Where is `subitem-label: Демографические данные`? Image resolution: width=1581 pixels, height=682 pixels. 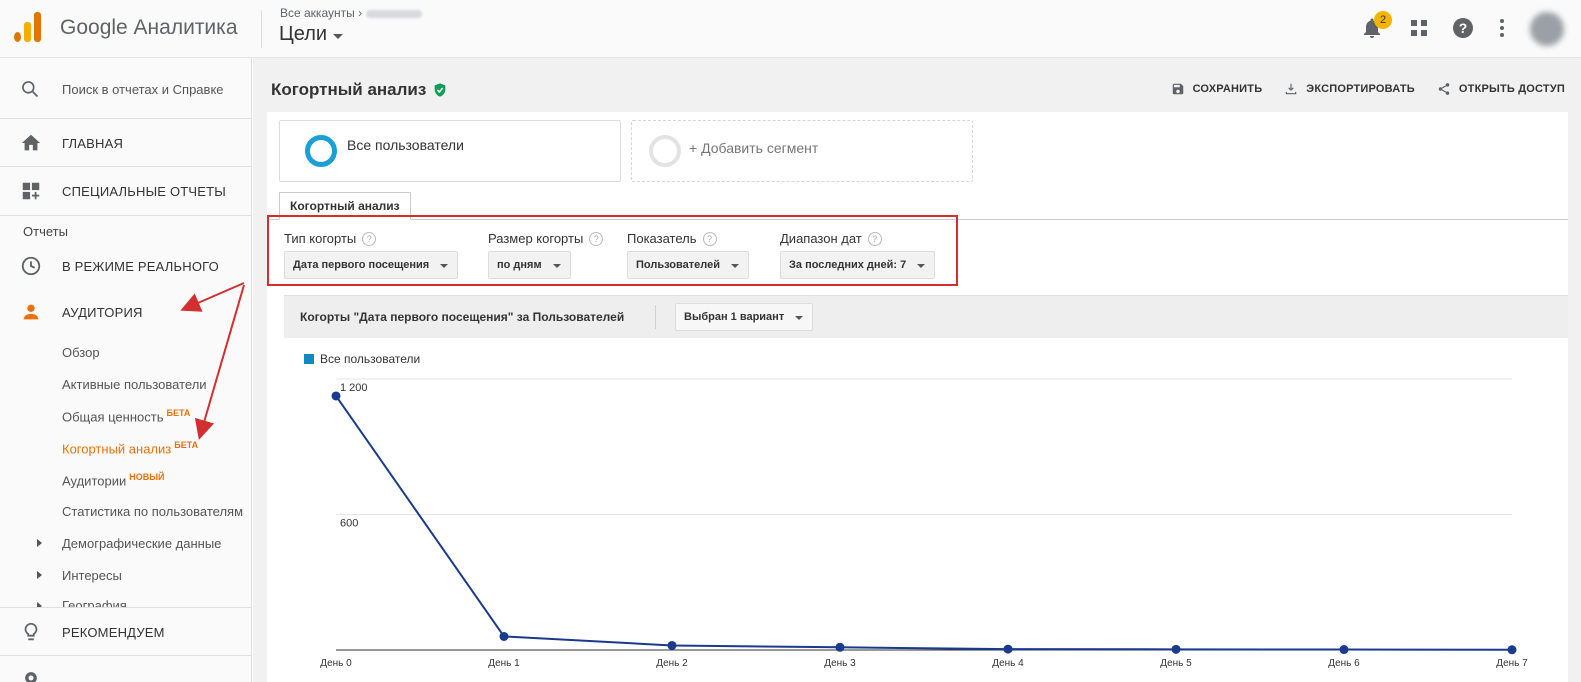
subitem-label: Демографические данные is located at coordinates (142, 543).